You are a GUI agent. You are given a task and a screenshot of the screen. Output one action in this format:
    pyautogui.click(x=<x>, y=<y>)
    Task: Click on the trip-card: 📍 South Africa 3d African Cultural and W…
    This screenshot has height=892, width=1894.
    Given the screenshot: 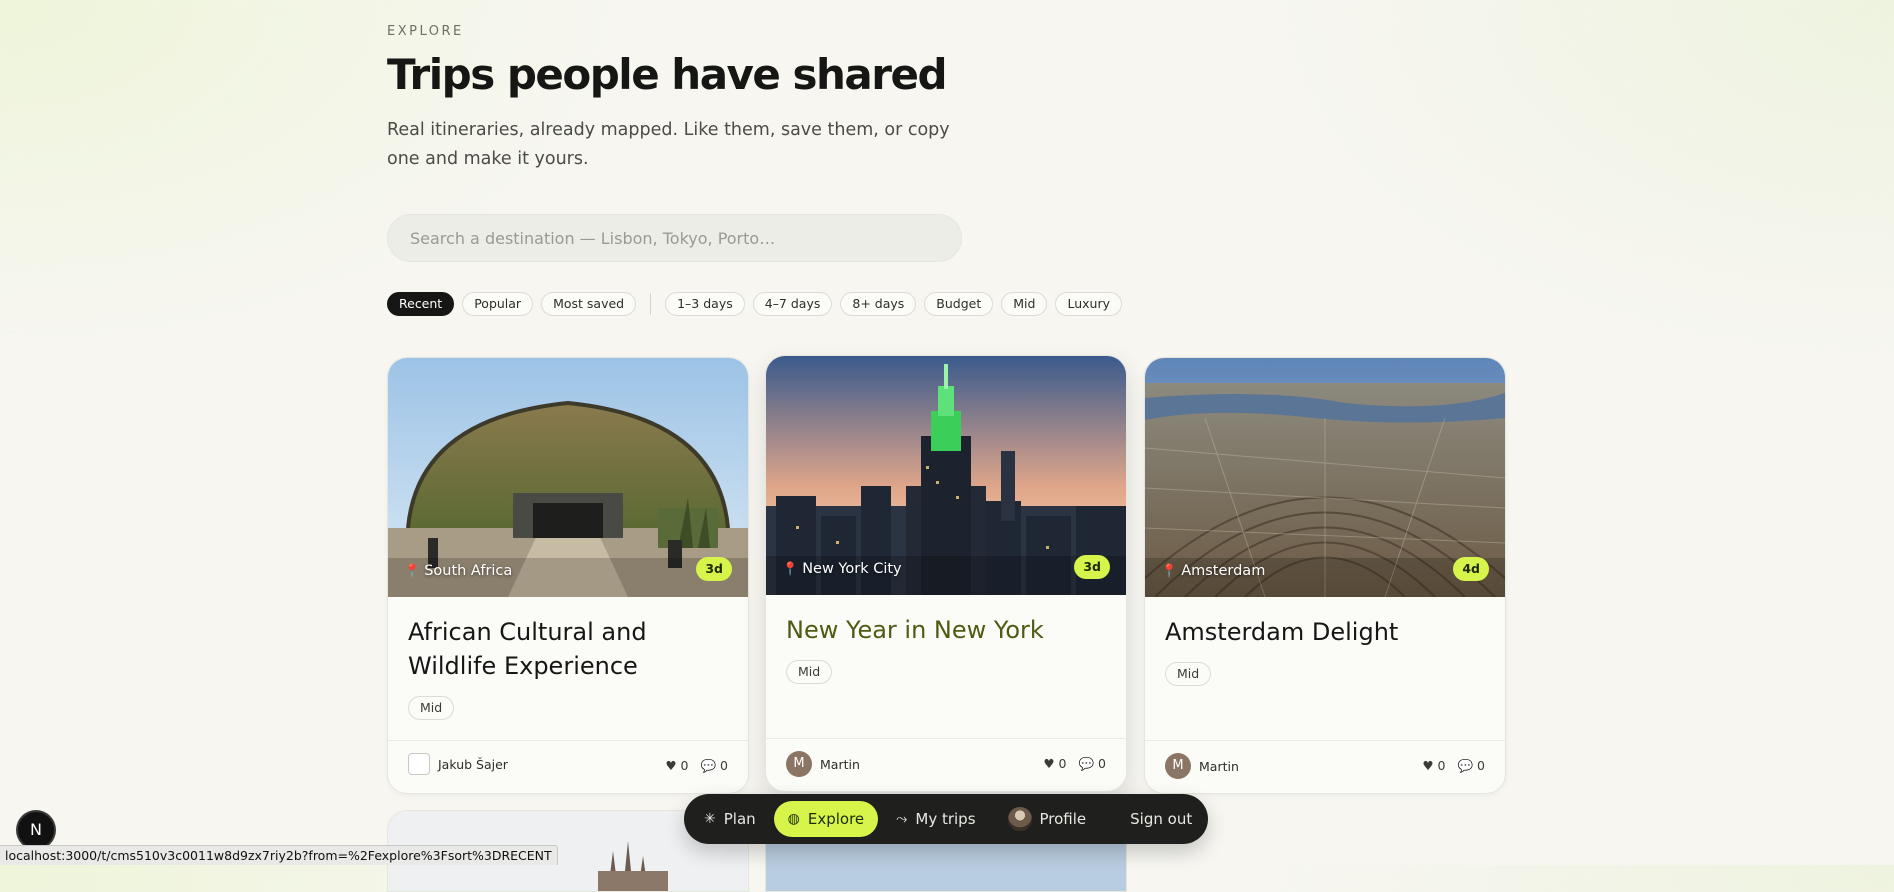 What is the action you would take?
    pyautogui.click(x=568, y=575)
    